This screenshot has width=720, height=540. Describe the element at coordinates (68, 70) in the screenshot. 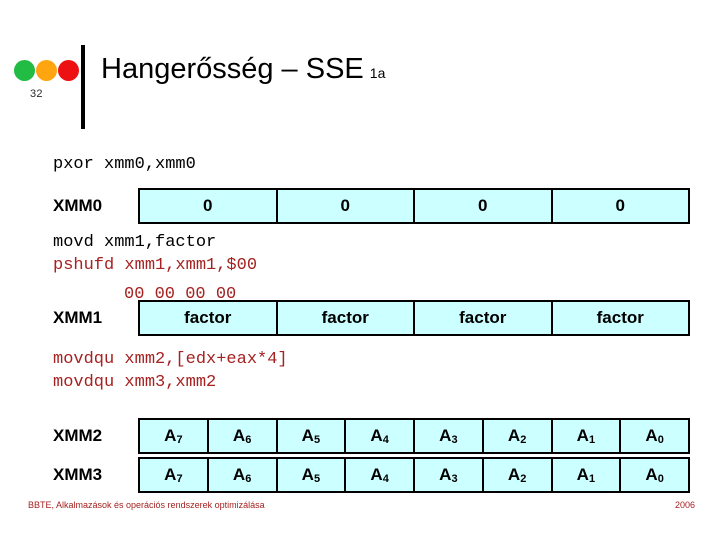

I see `status-dot-red` at that location.